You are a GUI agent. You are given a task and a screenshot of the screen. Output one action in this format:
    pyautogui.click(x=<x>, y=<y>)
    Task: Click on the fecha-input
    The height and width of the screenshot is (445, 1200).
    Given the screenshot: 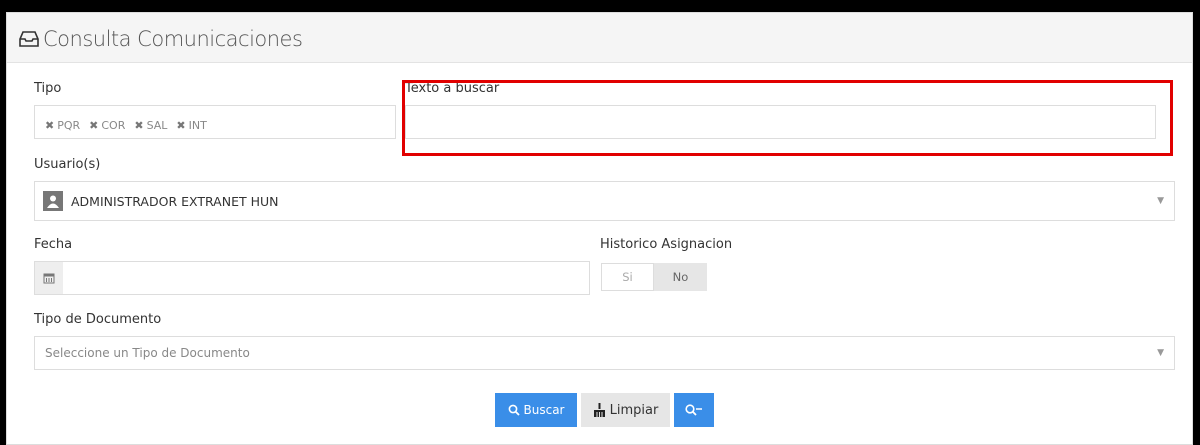 What is the action you would take?
    pyautogui.click(x=325, y=278)
    